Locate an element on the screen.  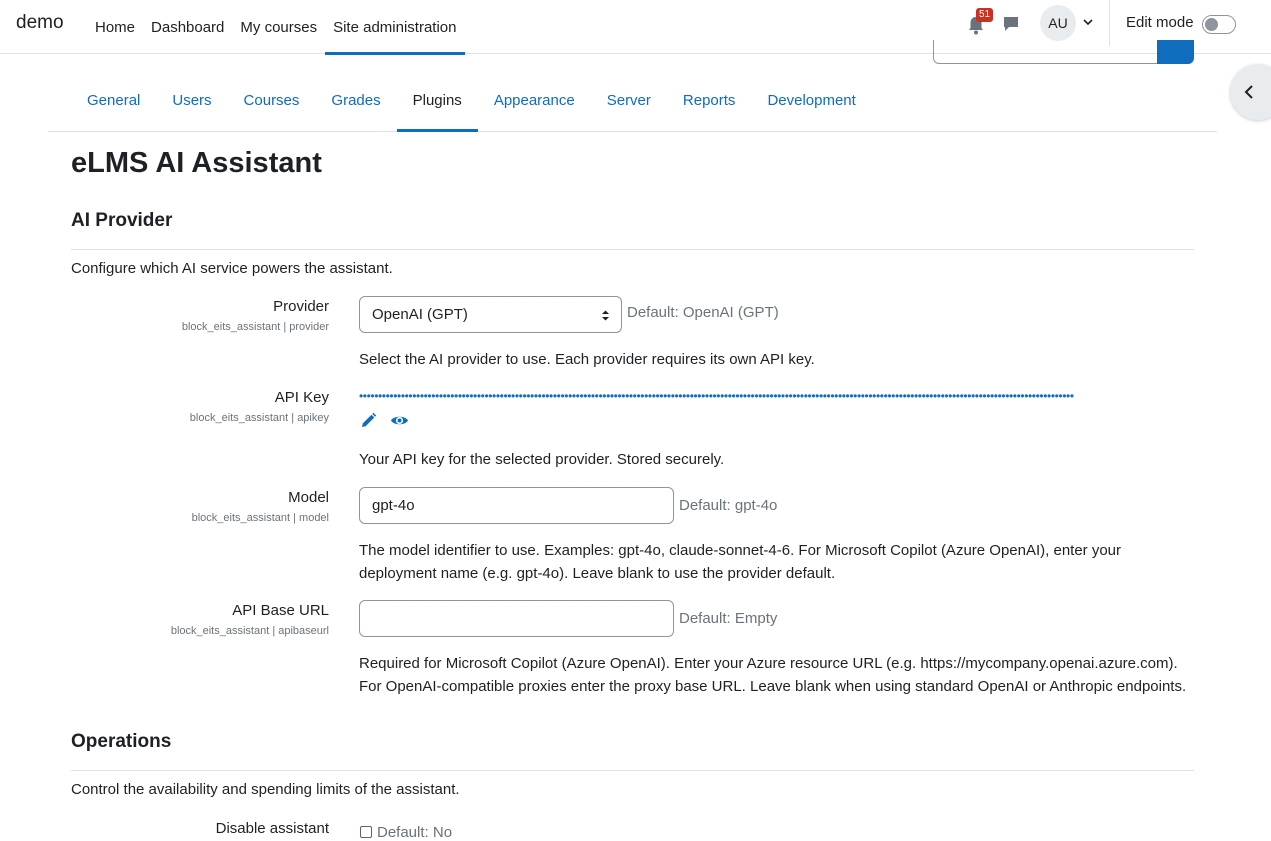
toggle-knob is located at coordinates (1211, 24).